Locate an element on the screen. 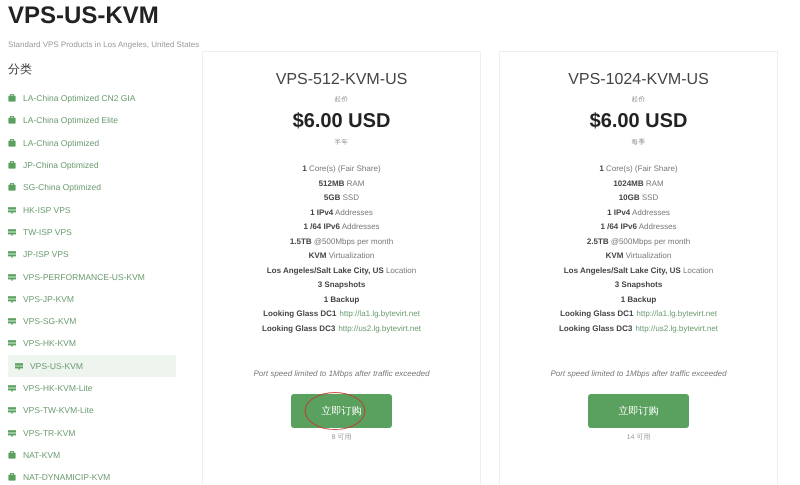 This screenshot has width=800, height=485. sidebar-item: NAT-KVM is located at coordinates (92, 455).